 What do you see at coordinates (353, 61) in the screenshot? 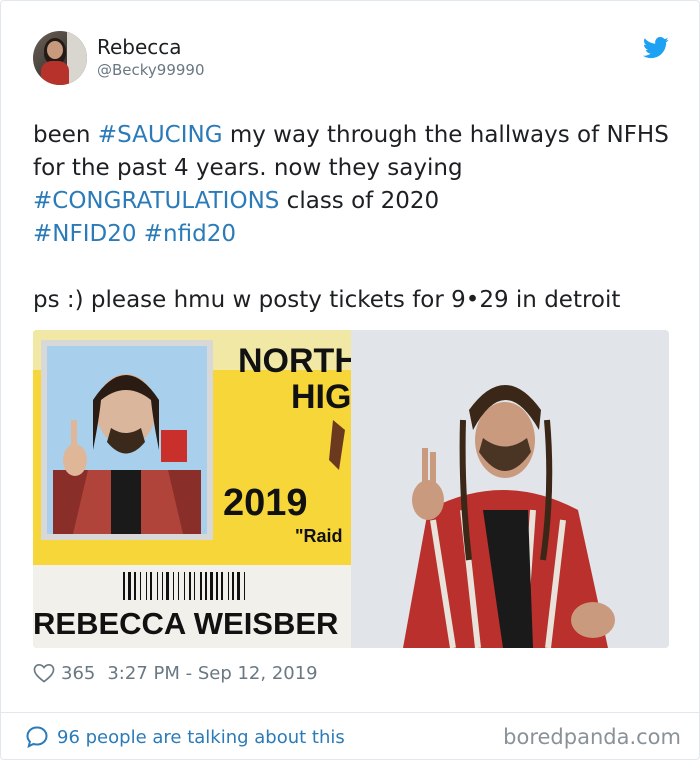
I see `tweet-header: Rebecca @Becky99990` at bounding box center [353, 61].